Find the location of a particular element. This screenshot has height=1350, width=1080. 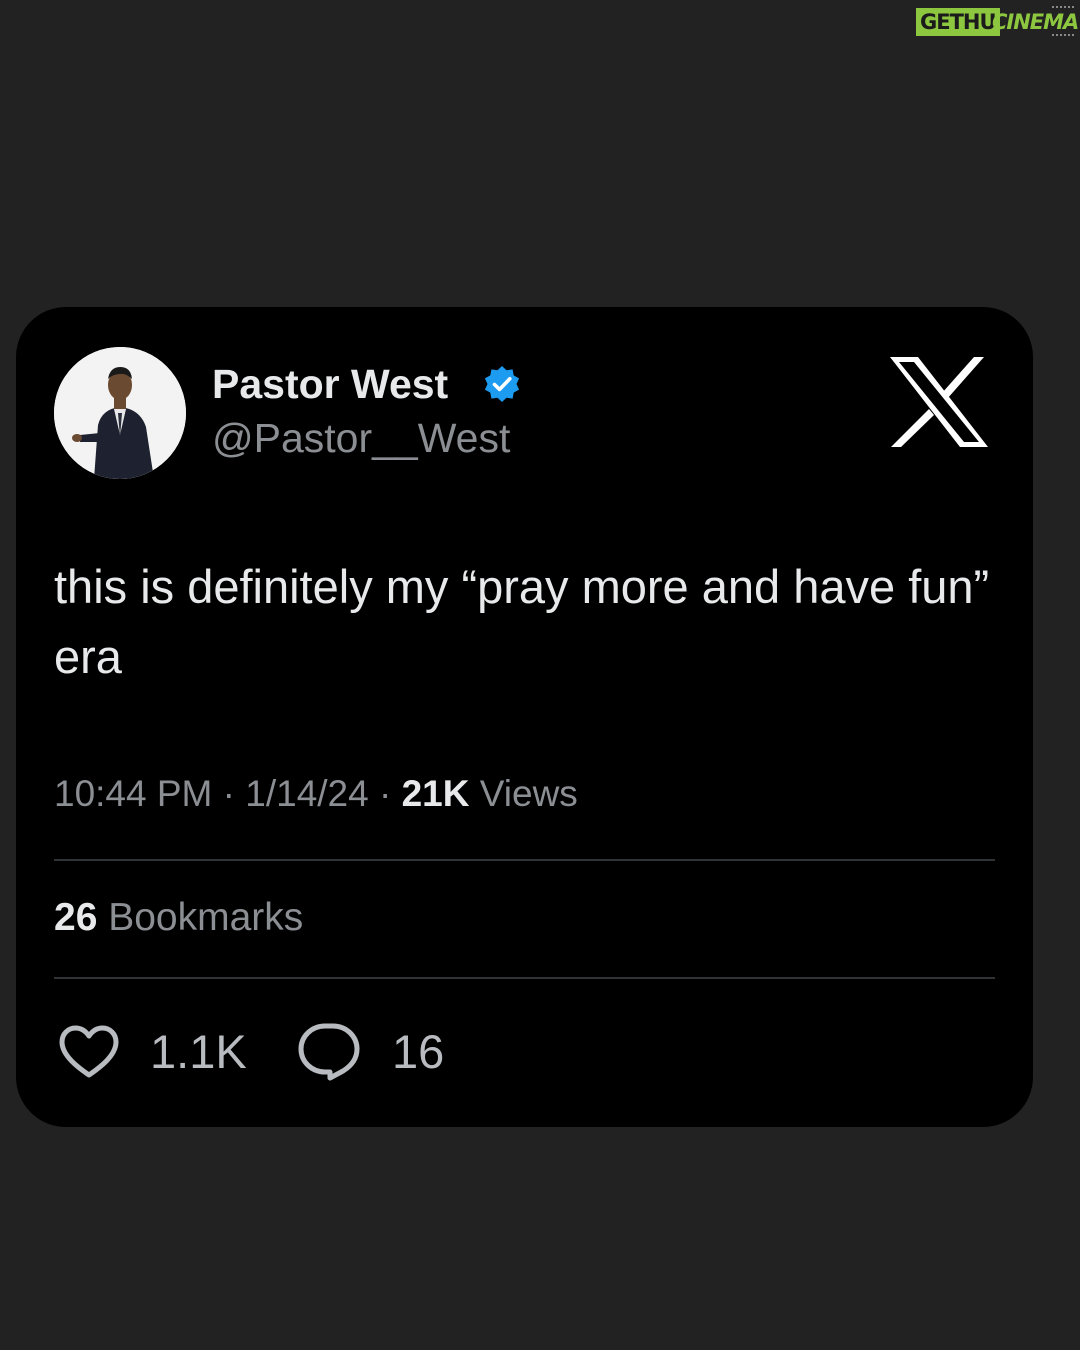

views-label: Views is located at coordinates (528, 793).